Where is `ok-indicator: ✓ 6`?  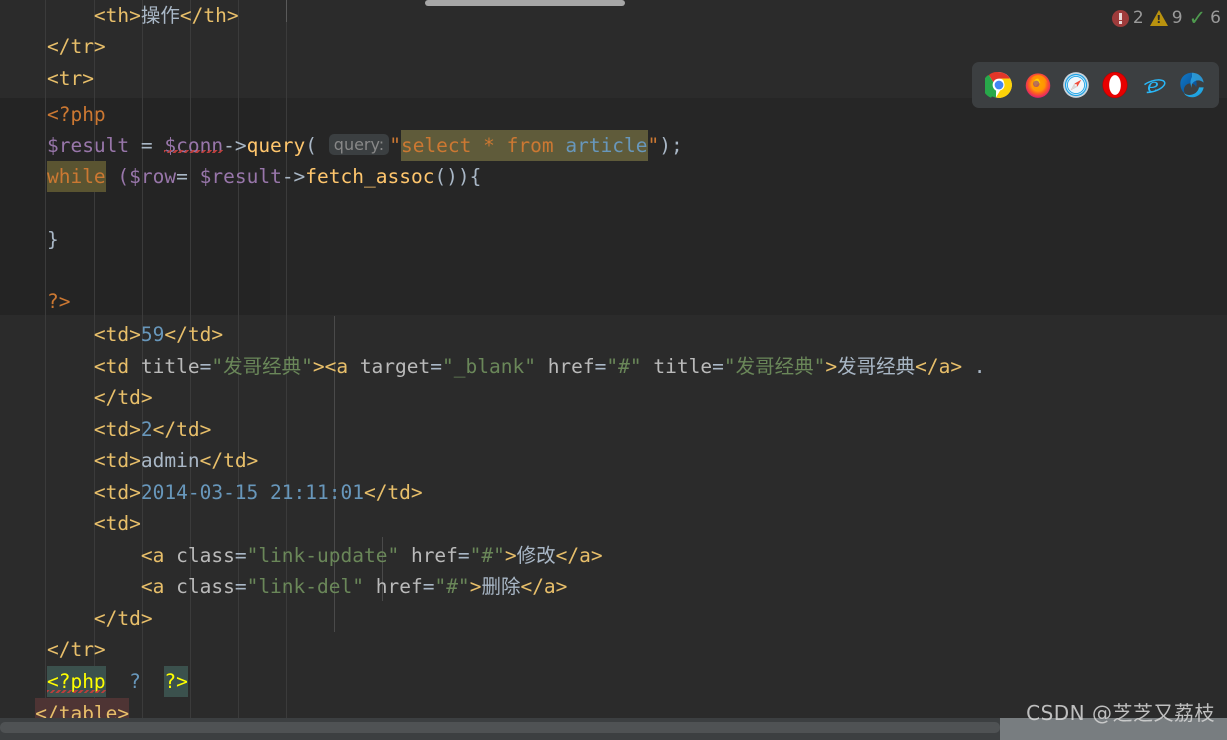 ok-indicator: ✓ 6 is located at coordinates (1204, 17).